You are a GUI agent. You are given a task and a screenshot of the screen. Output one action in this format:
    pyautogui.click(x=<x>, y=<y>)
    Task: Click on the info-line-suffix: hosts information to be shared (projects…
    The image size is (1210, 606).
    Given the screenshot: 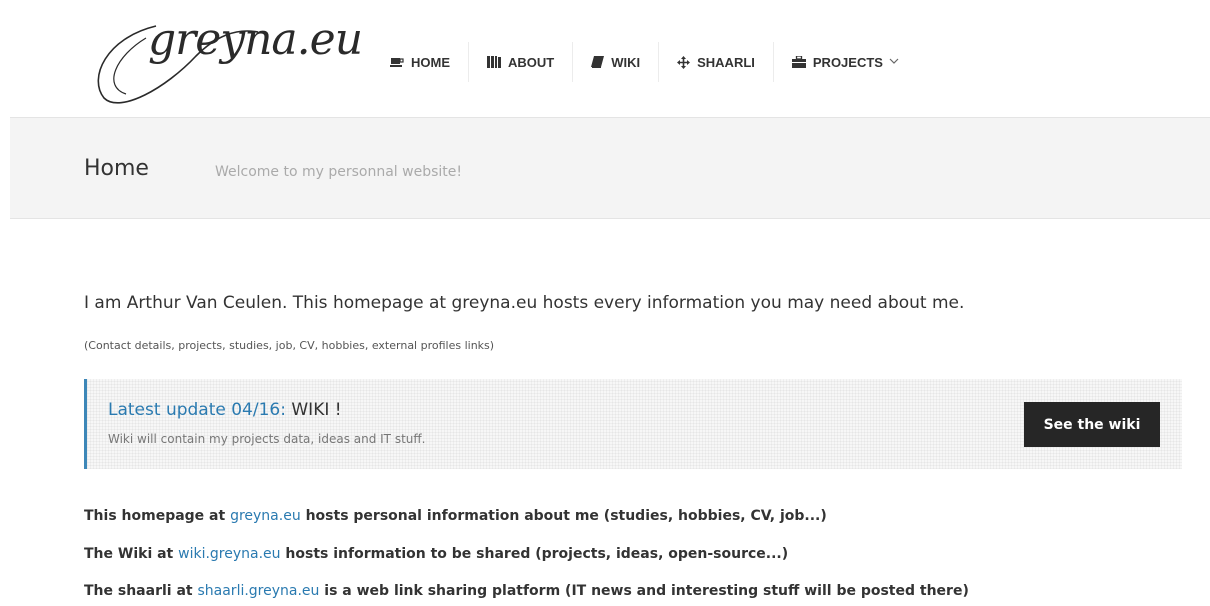 What is the action you would take?
    pyautogui.click(x=534, y=554)
    